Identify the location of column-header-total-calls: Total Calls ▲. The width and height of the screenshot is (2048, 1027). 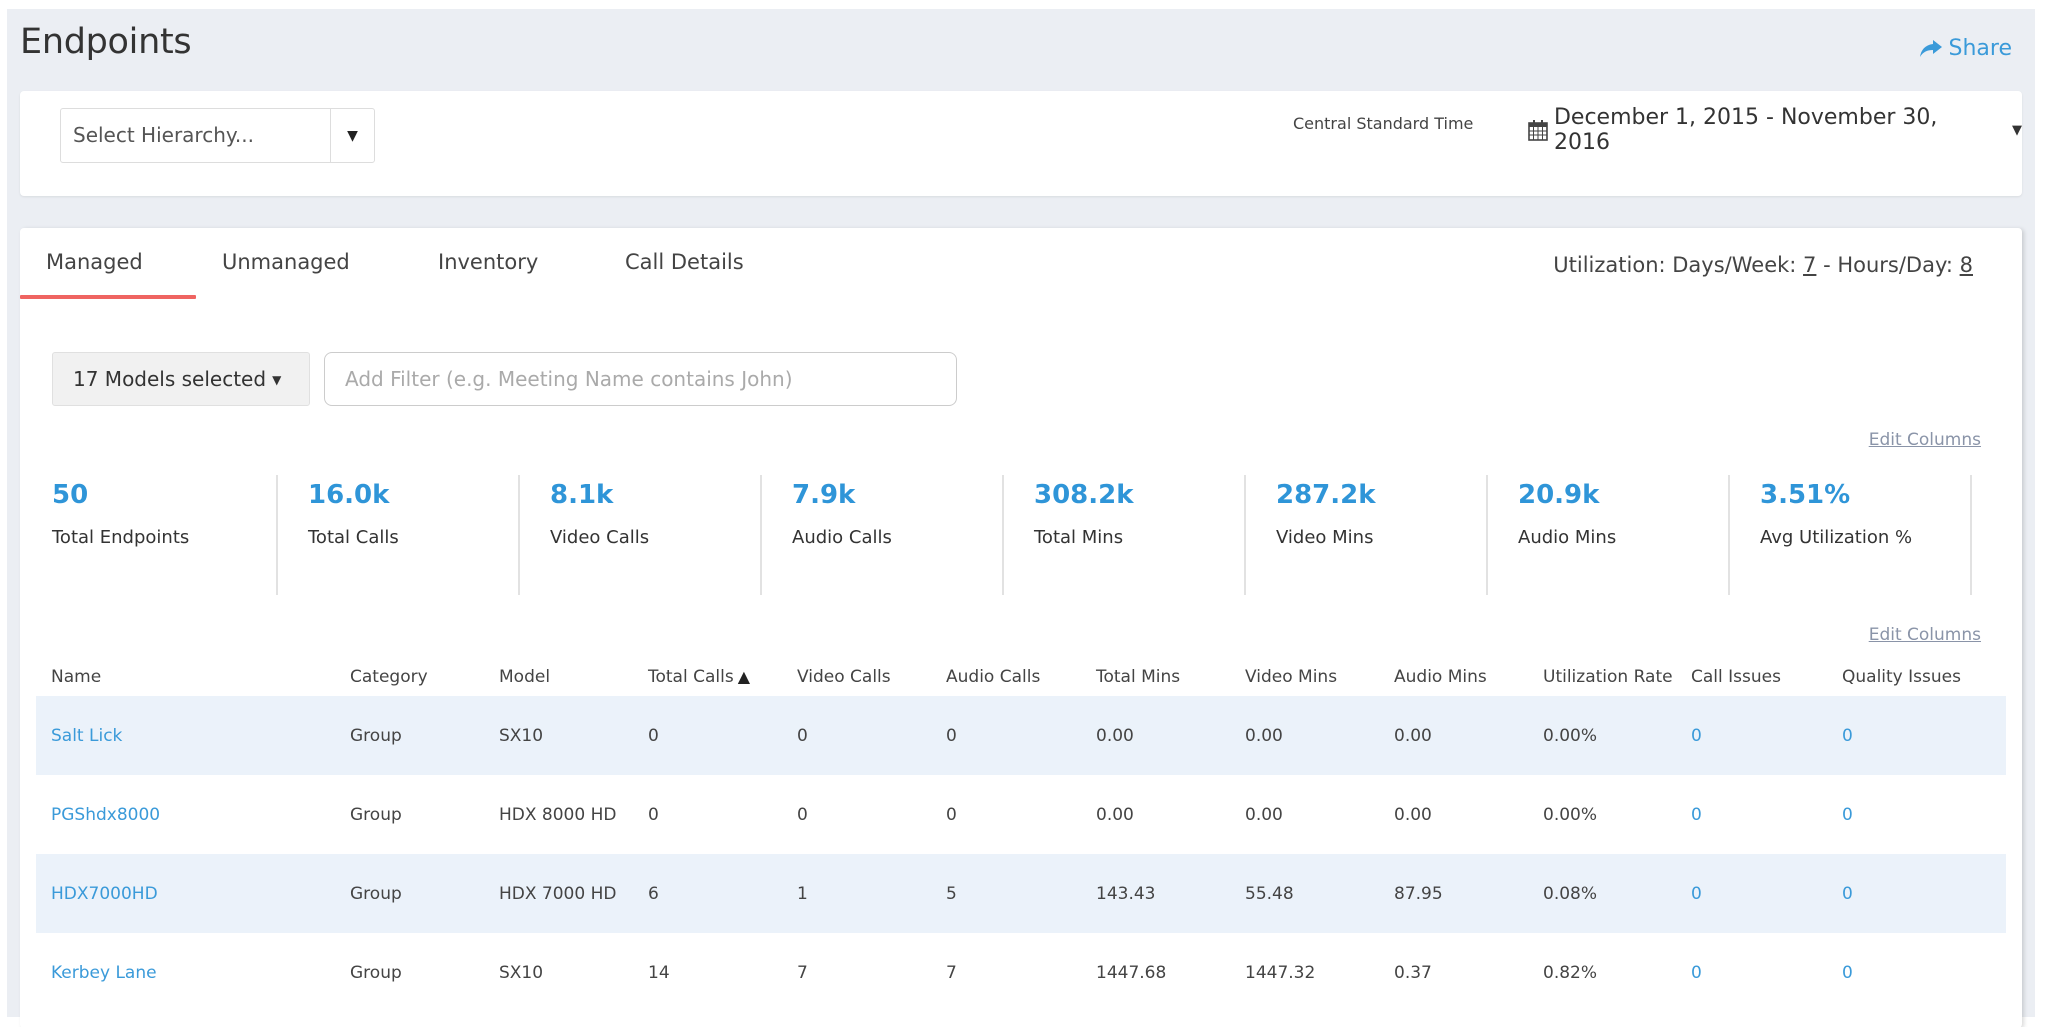
(699, 677).